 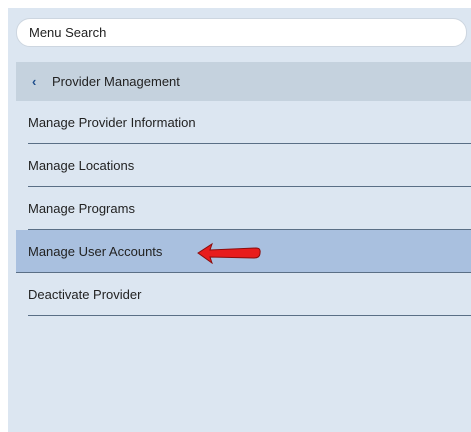 I want to click on red-arrow-icon, so click(x=229, y=253).